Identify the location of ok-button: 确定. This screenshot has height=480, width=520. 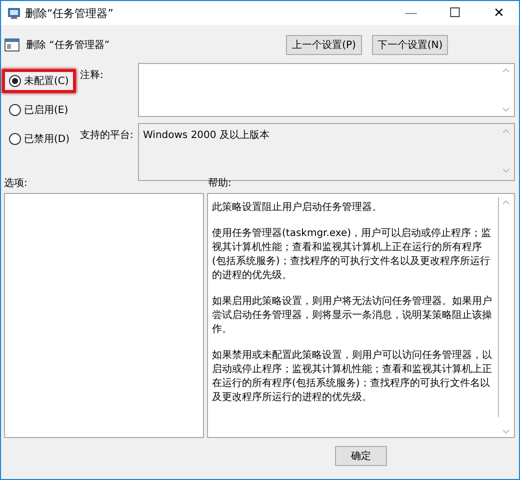
(361, 456).